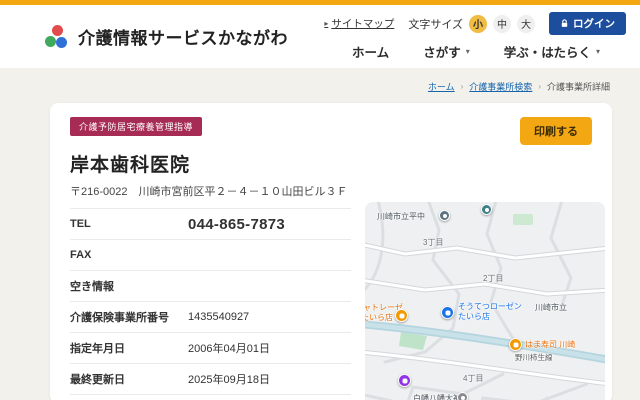  Describe the element at coordinates (473, 378) in the screenshot. I see `map-label-district4: 4丁目` at that location.